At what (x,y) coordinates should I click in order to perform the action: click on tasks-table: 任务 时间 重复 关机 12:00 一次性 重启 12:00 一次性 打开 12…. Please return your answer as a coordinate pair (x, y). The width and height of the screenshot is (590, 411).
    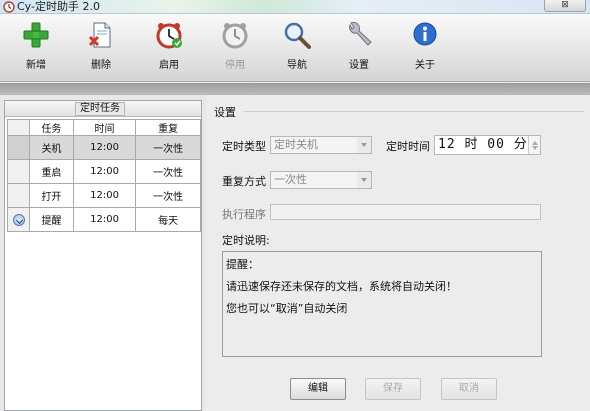
    Looking at the image, I should click on (104, 175).